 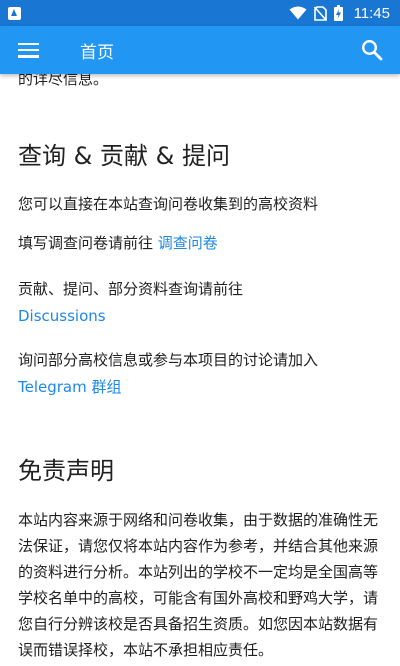 What do you see at coordinates (200, 303) in the screenshot?
I see `discussions-paragraph: 贡献、提问、部分资料查询请前往 Discussions` at bounding box center [200, 303].